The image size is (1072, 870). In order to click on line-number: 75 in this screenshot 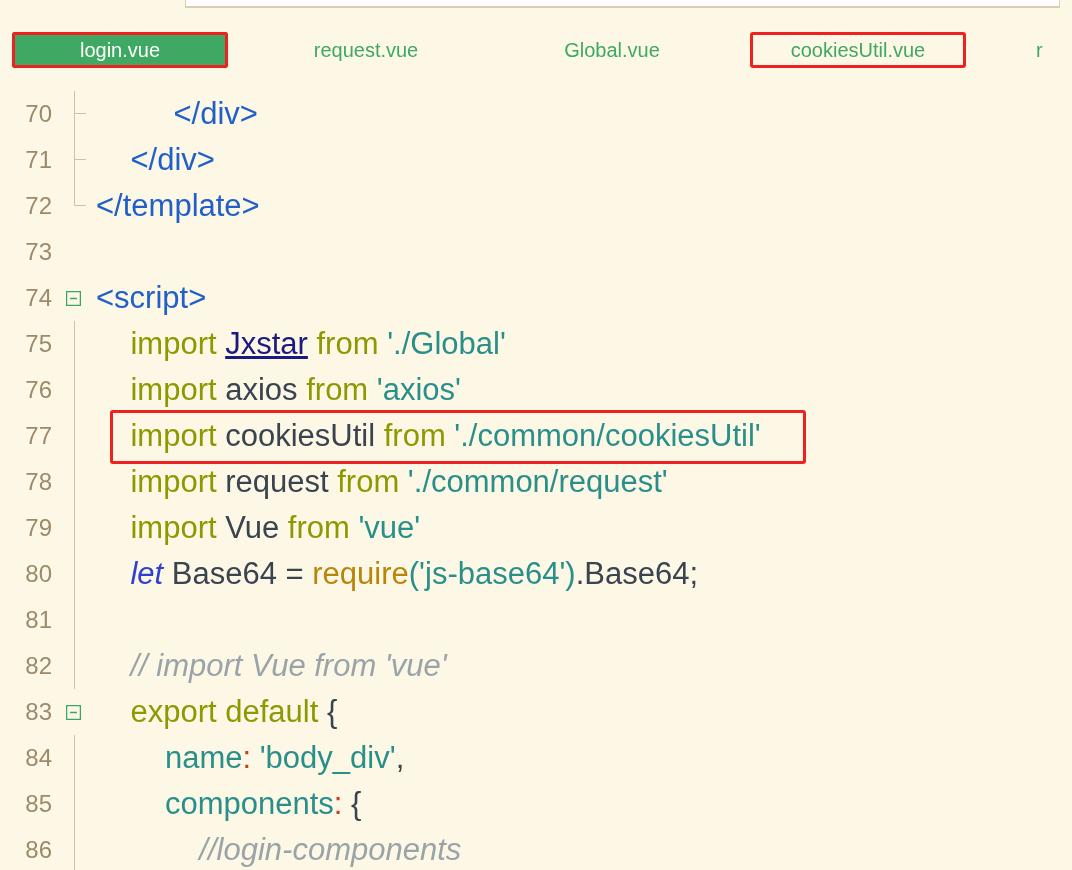, I will do `click(38, 344)`.